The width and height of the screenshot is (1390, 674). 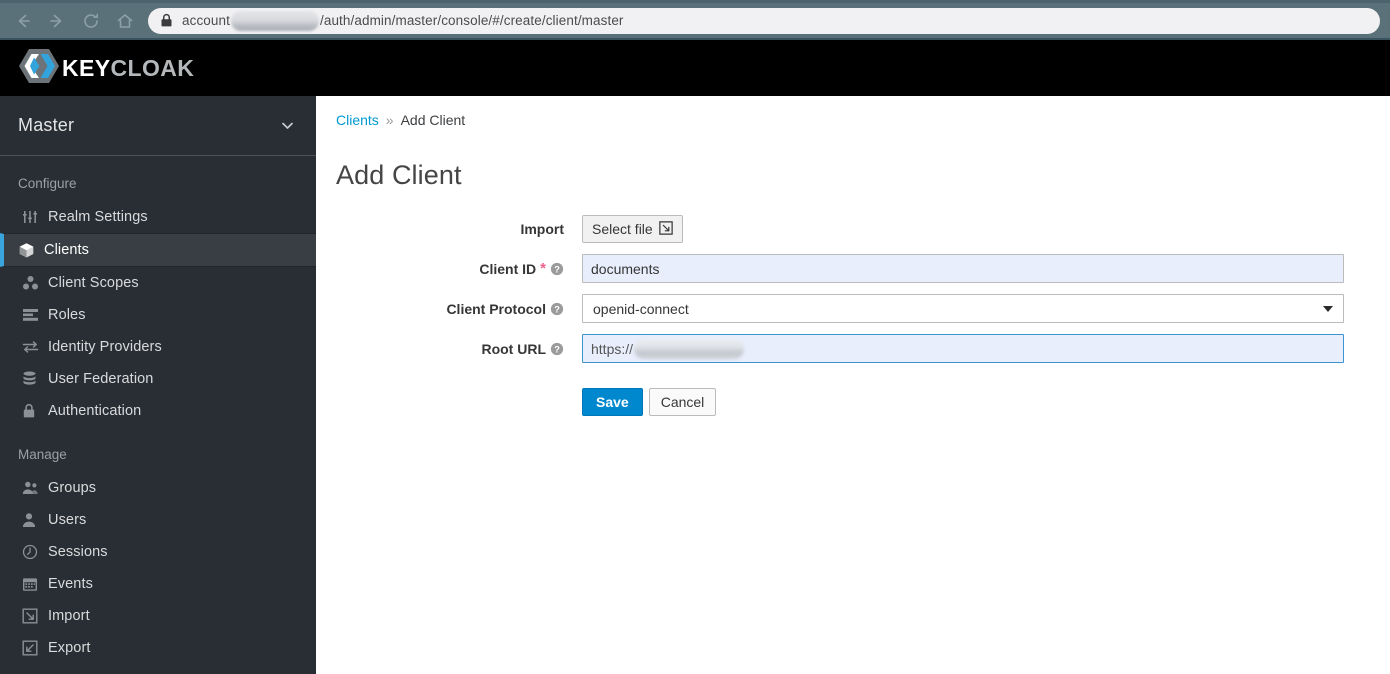 I want to click on sidebar-item-label: Sessions, so click(x=78, y=552).